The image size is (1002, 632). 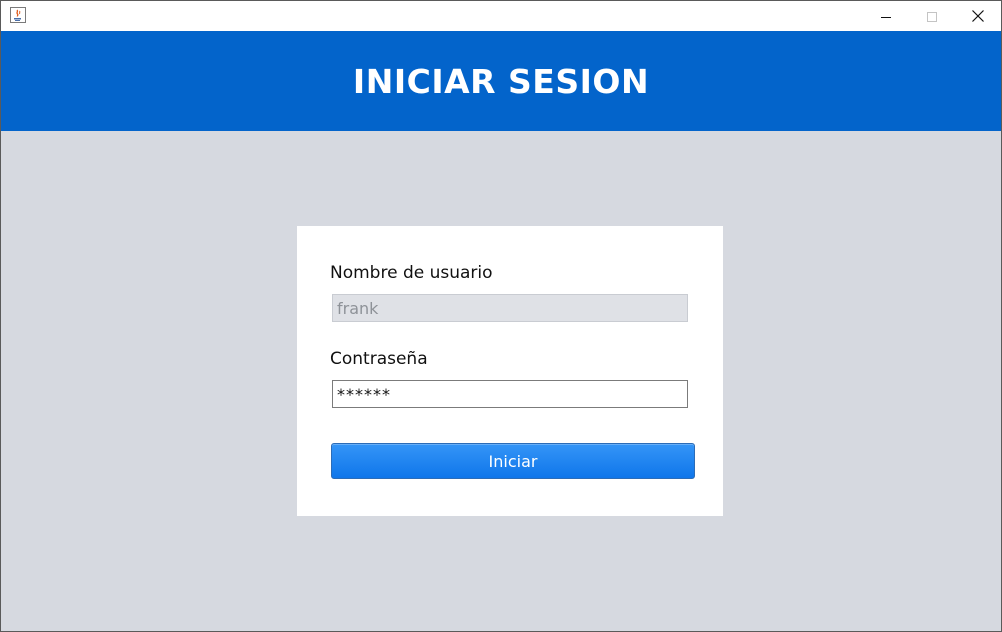 What do you see at coordinates (379, 359) in the screenshot?
I see `password-label: Contraseña` at bounding box center [379, 359].